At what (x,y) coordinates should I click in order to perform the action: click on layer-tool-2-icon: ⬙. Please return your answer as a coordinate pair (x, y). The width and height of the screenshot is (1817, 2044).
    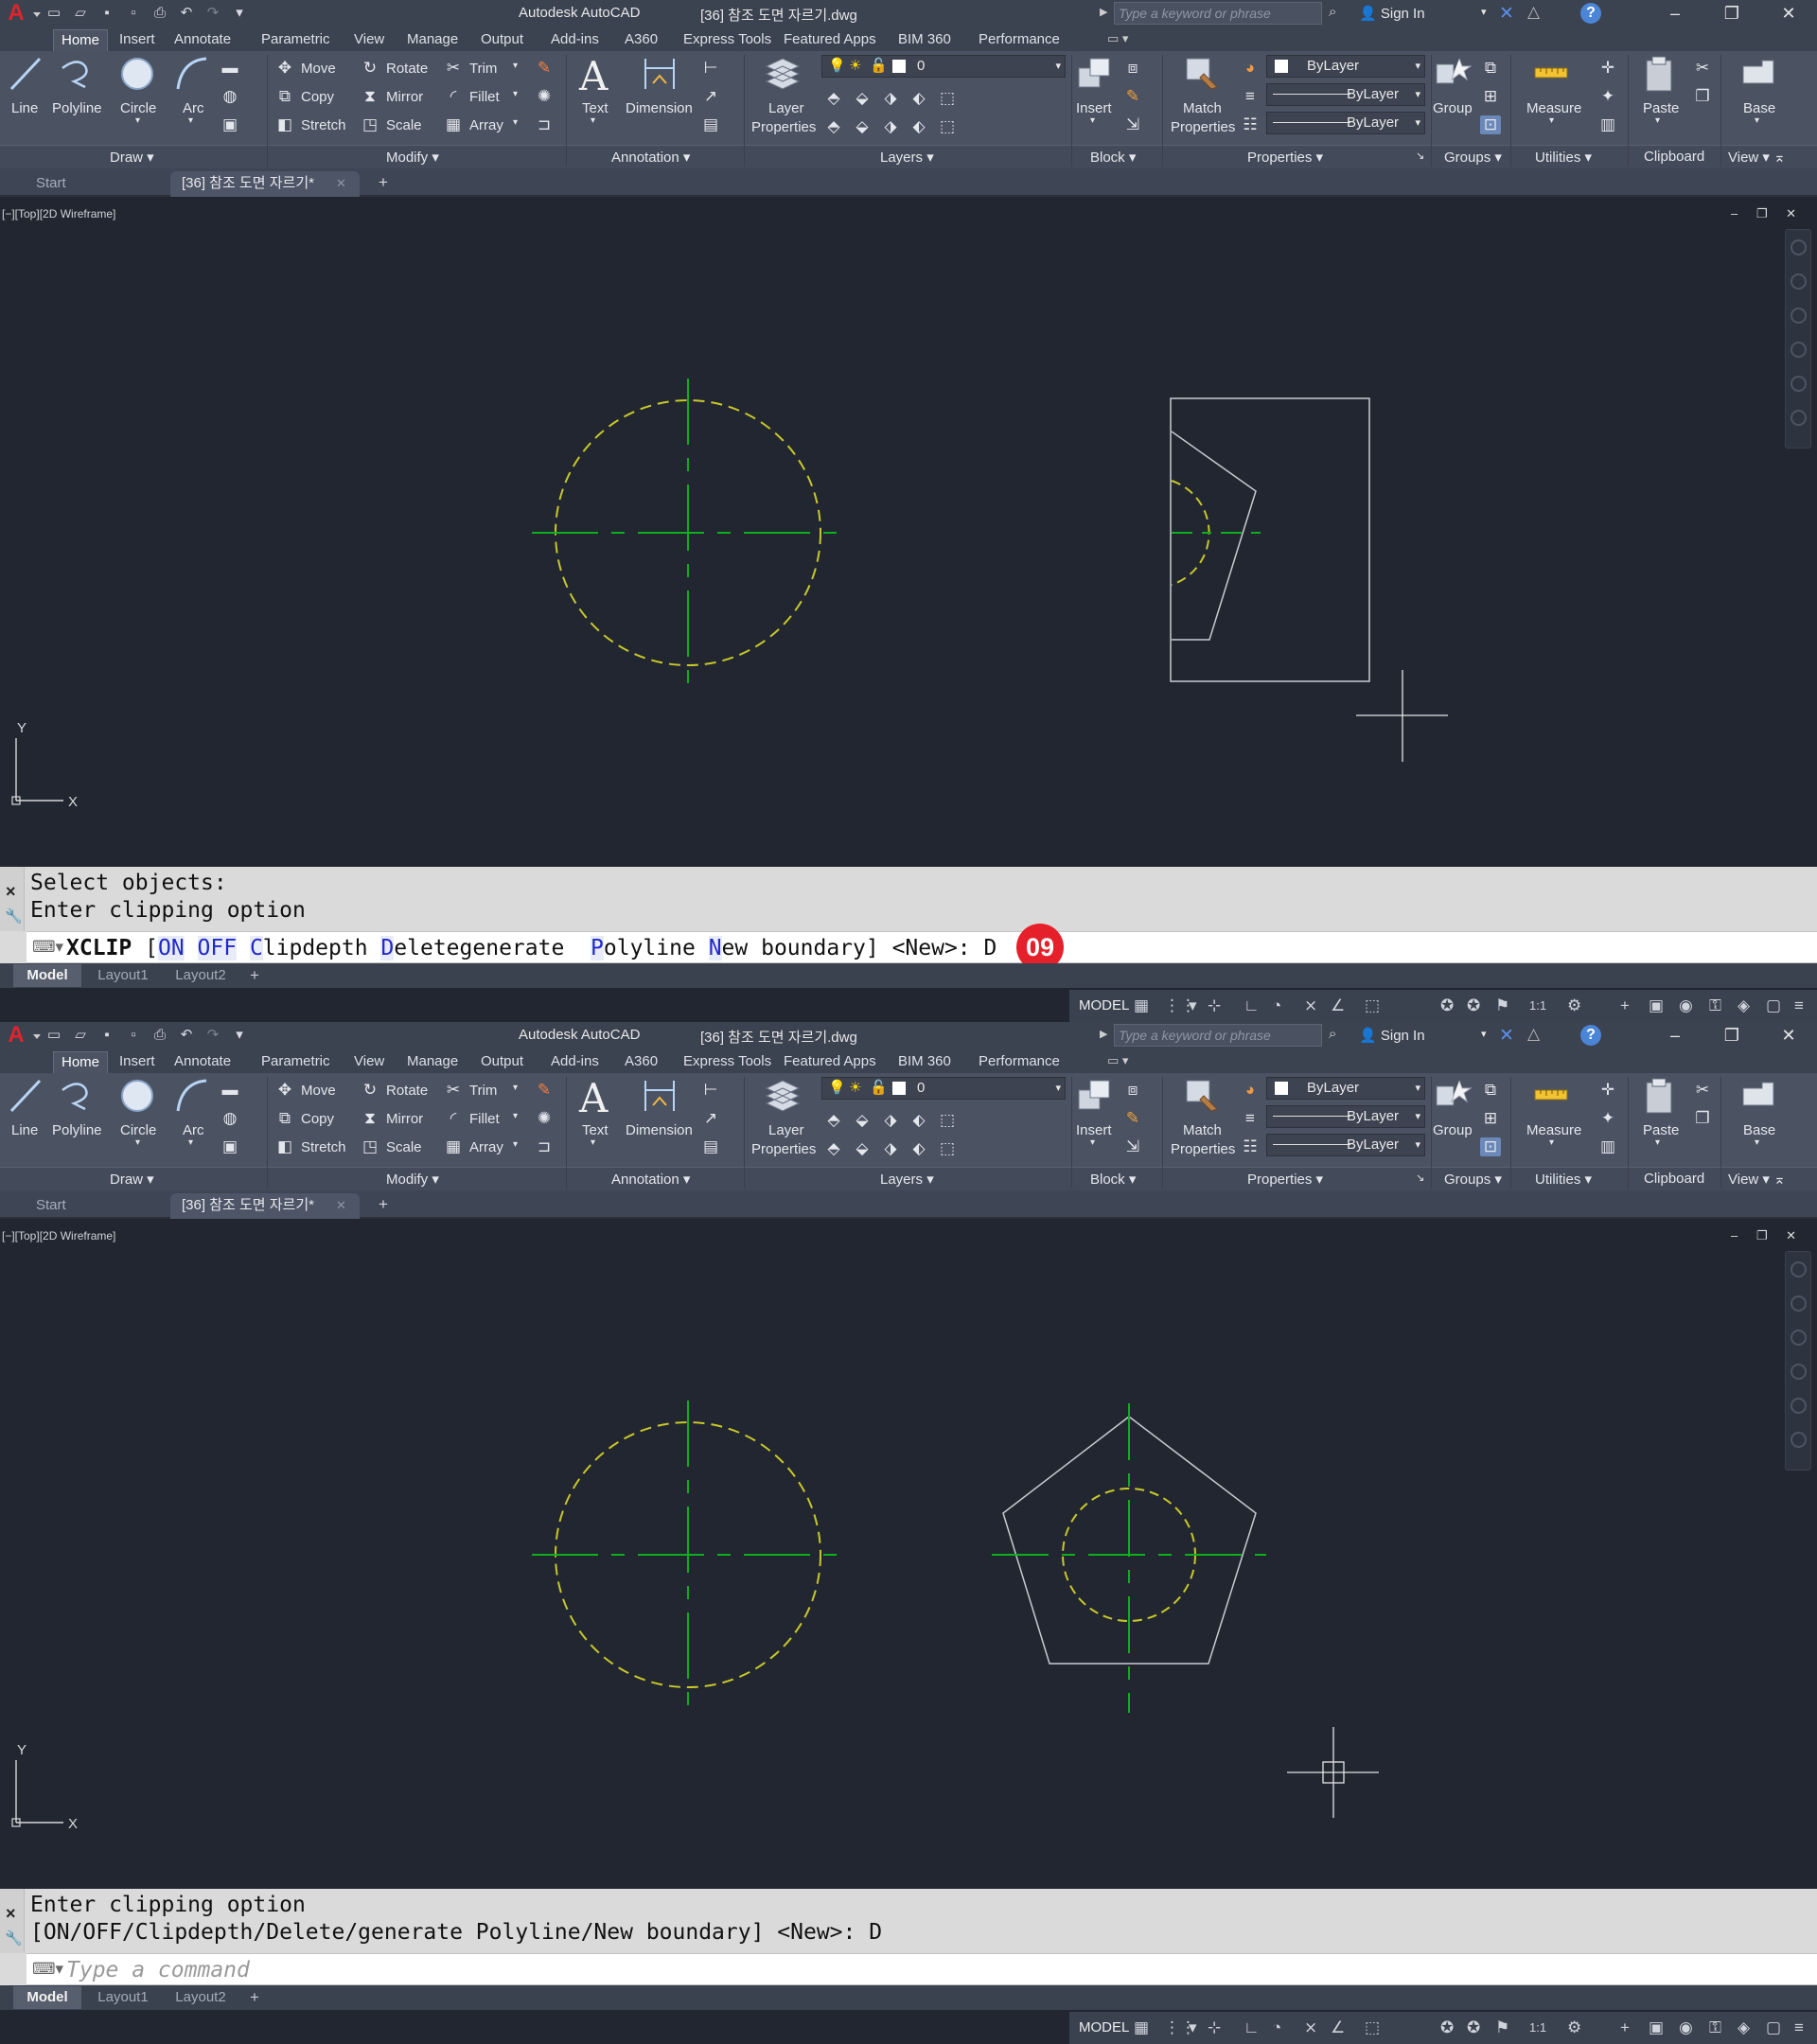
    Looking at the image, I should click on (862, 1120).